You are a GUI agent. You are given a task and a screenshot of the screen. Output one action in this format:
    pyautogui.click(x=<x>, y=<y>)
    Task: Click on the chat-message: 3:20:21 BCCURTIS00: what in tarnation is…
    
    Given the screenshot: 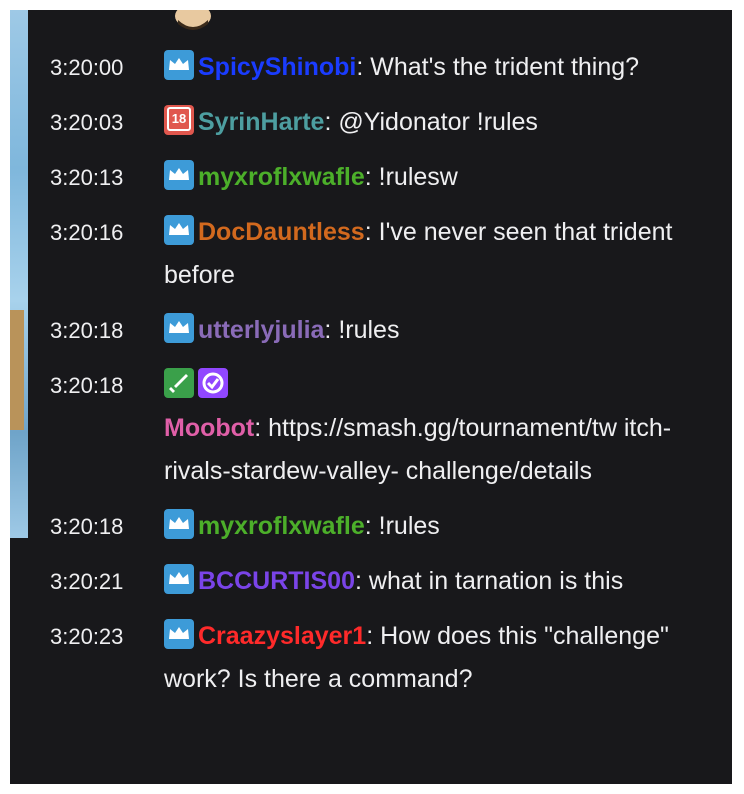 What is the action you would take?
    pyautogui.click(x=390, y=581)
    